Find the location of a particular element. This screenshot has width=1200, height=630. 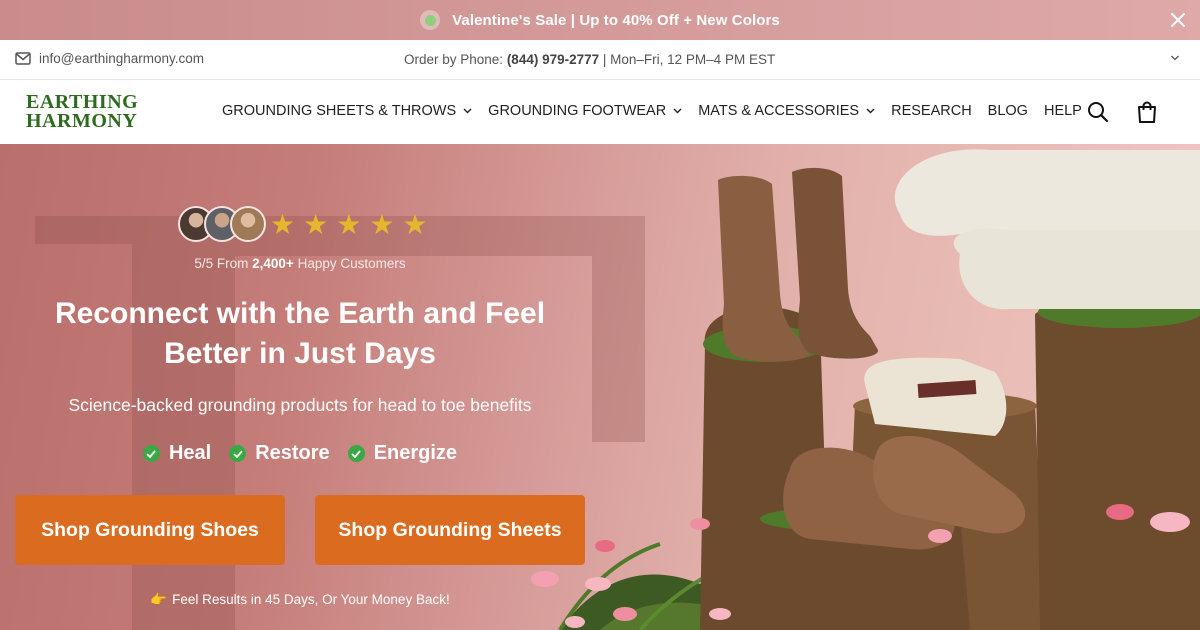

shop-grounding-shoes-button: Shop Grounding Shoes is located at coordinates (150, 530).